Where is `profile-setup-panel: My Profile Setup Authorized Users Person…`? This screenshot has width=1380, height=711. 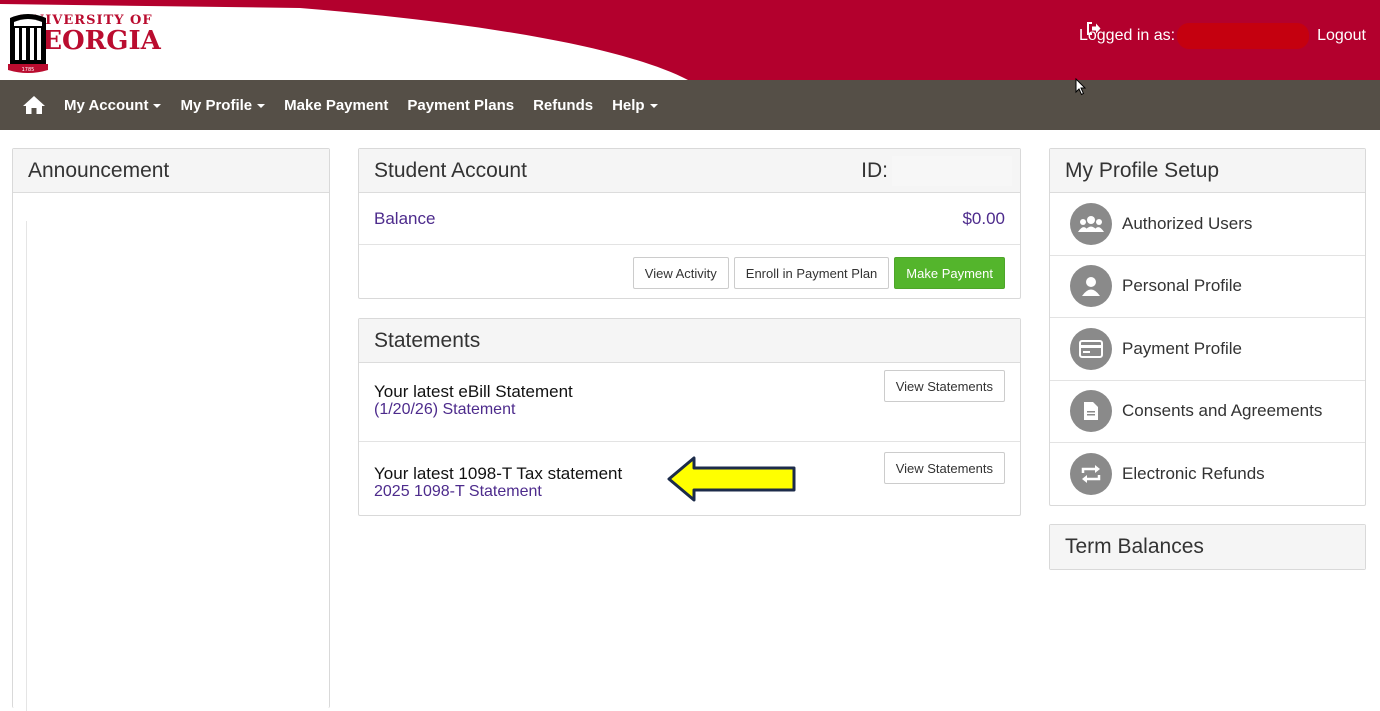 profile-setup-panel: My Profile Setup Authorized Users Person… is located at coordinates (1207, 327).